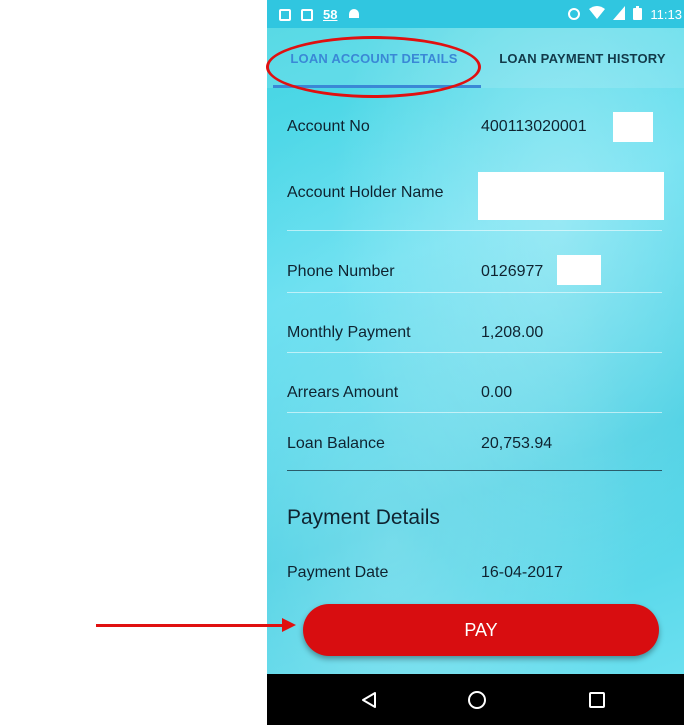 This screenshot has height=725, width=684. Describe the element at coordinates (597, 699) in the screenshot. I see `recents-icon` at that location.